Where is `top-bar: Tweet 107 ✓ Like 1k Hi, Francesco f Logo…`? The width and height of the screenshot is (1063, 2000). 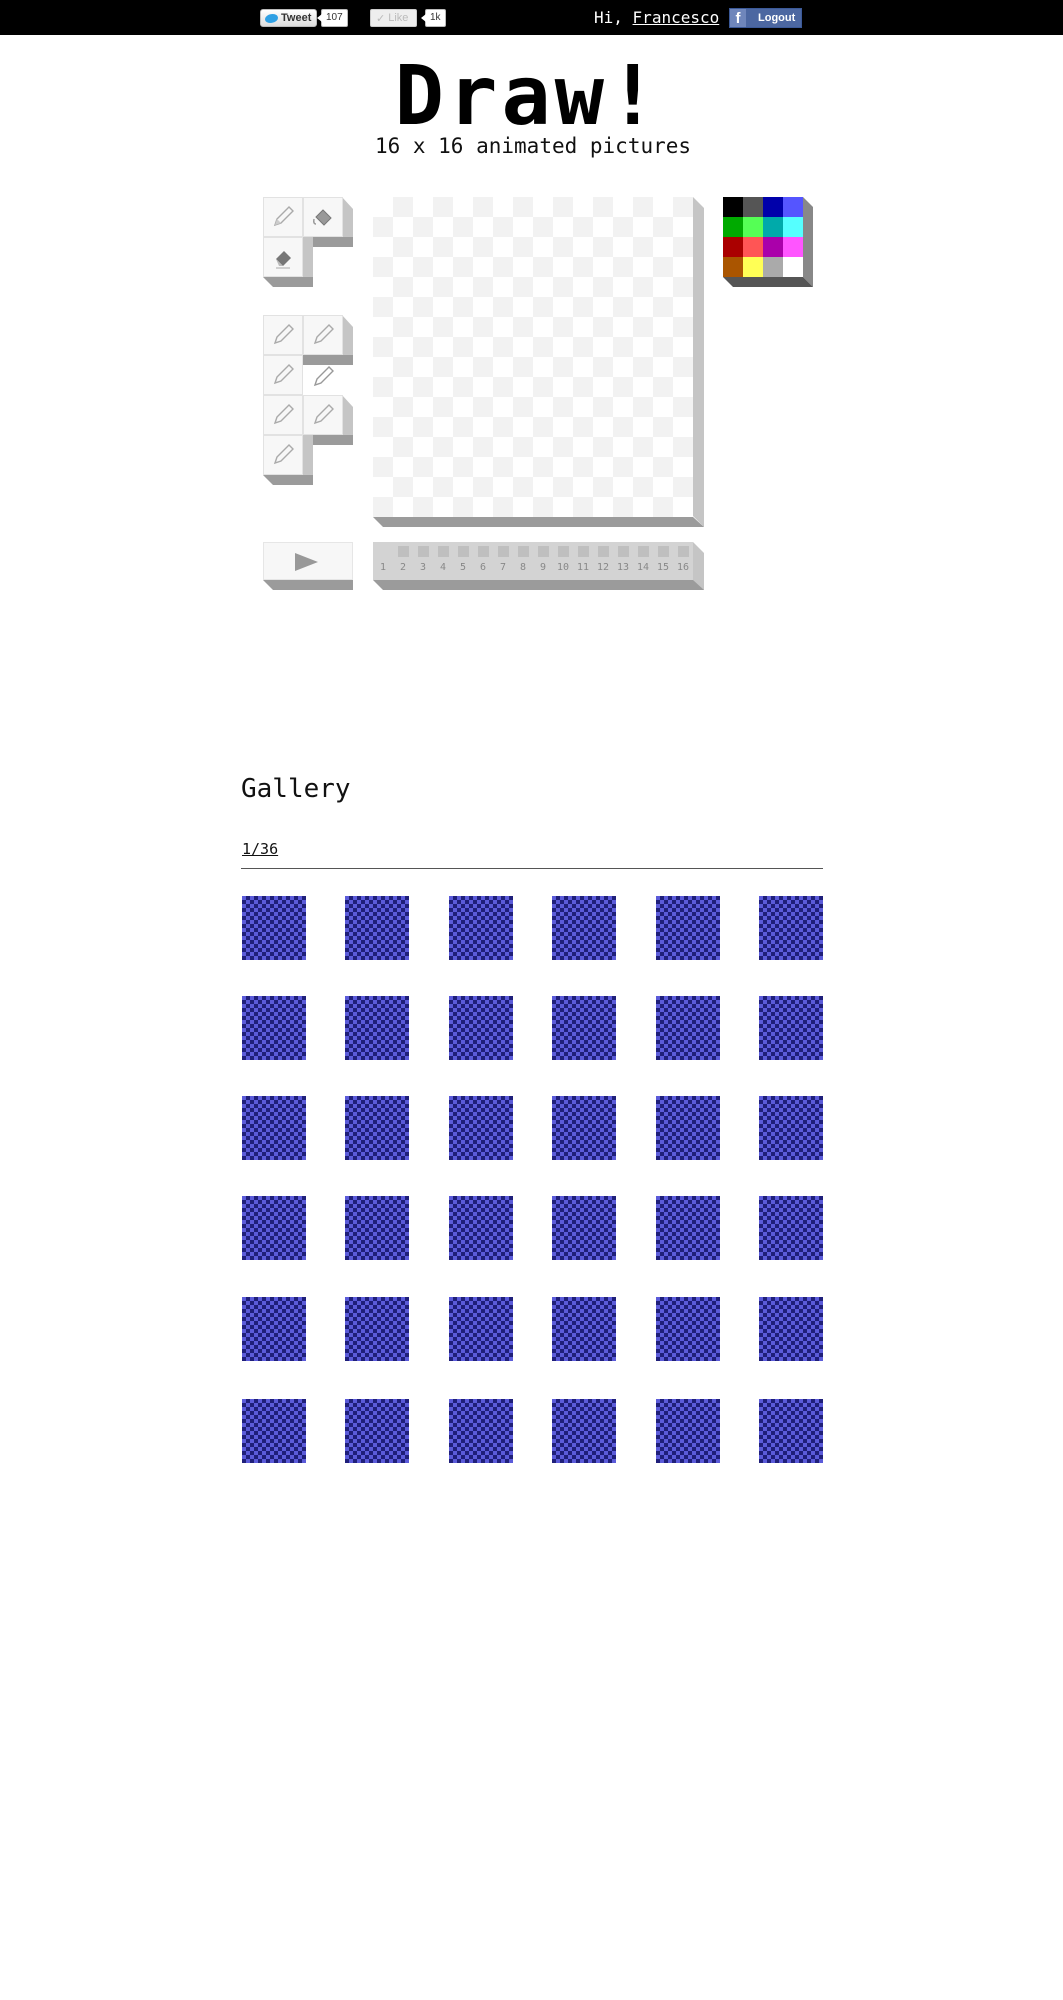 top-bar: Tweet 107 ✓ Like 1k Hi, Francesco f Logo… is located at coordinates (531, 17).